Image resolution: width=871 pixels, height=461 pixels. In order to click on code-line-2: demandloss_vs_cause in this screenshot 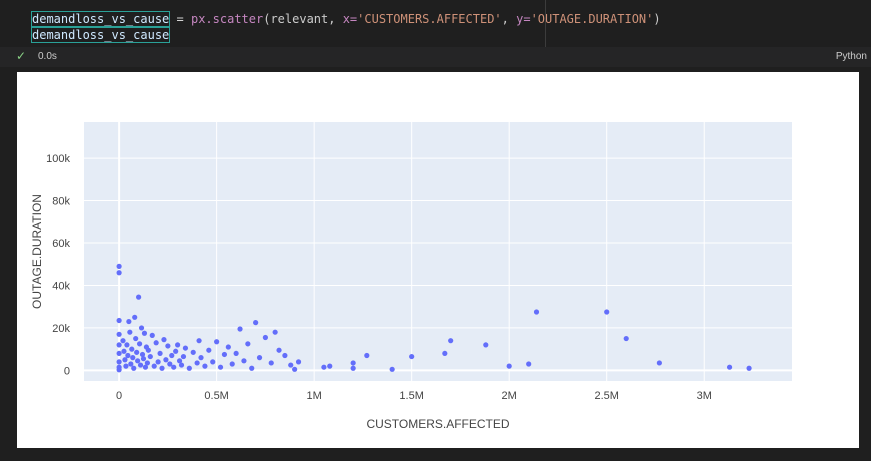, I will do `click(100, 35)`.